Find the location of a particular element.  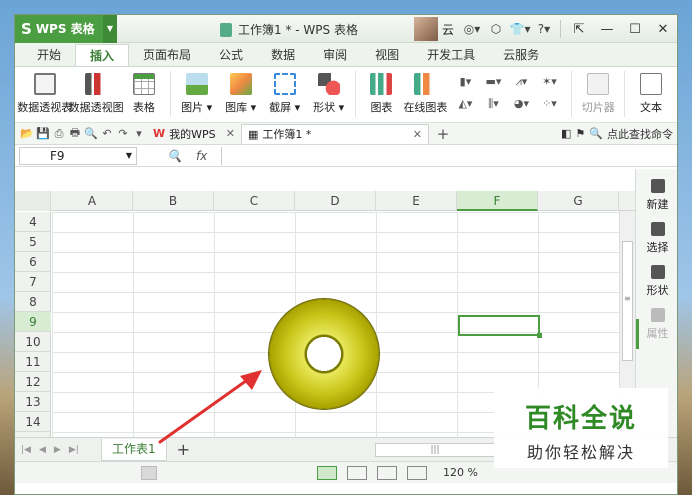

row-header: 7 is located at coordinates (33, 282).